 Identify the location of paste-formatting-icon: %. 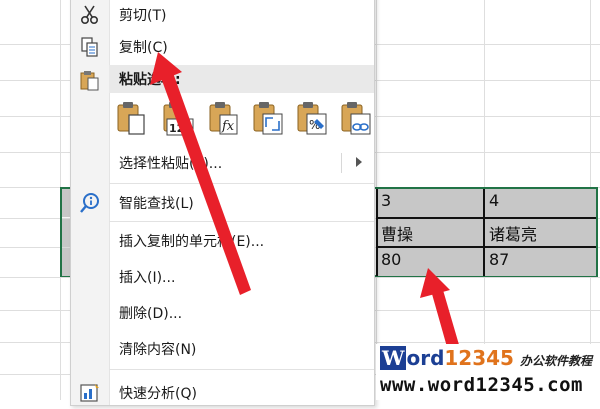
(312, 121).